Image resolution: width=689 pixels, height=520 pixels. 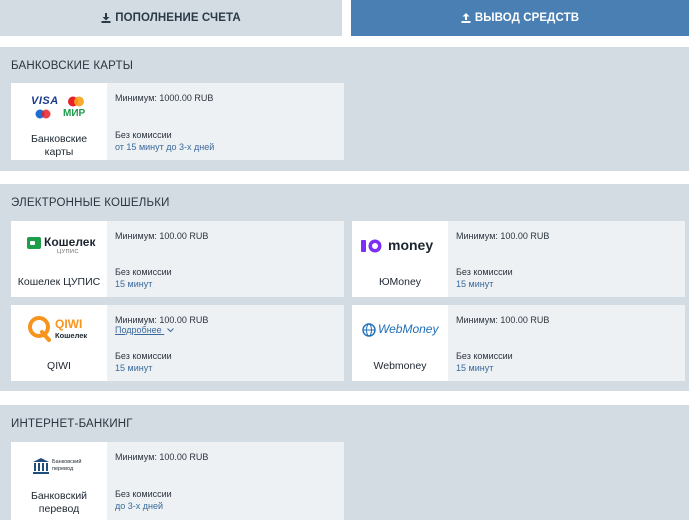 I want to click on logo-area: WebMoney Webmoney, so click(x=400, y=343).